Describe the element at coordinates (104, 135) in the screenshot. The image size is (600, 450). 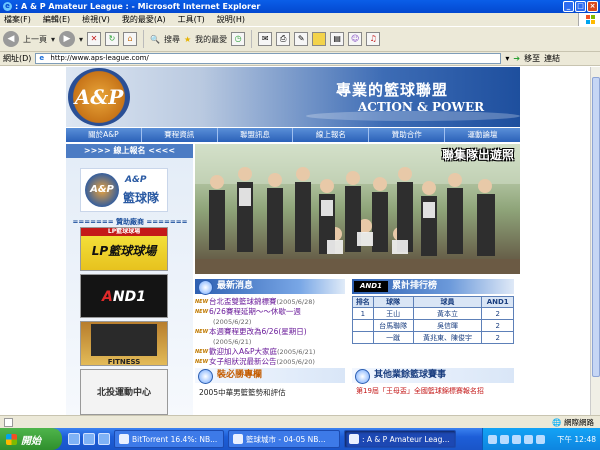
I see `nav-about: 關於A&P` at that location.